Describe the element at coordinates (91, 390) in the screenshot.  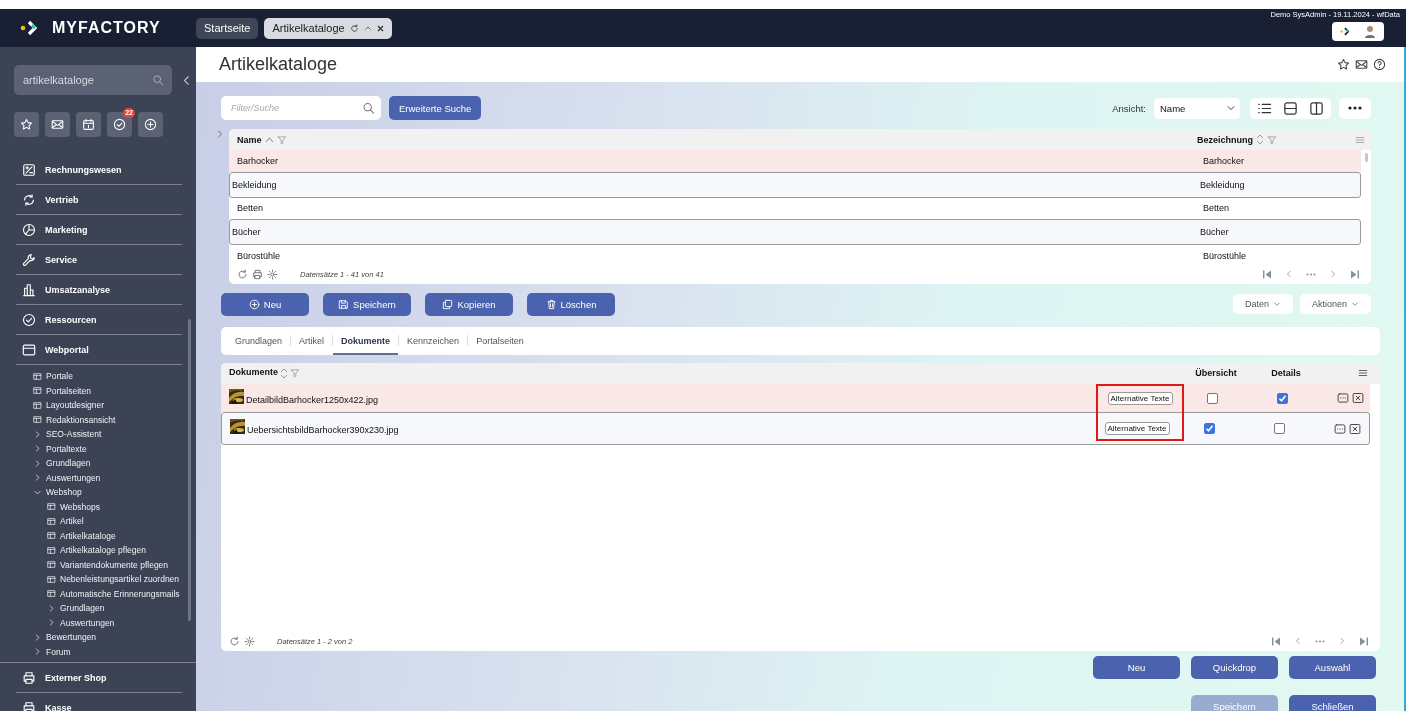
I see `sidebar-item: Portalseiten` at that location.